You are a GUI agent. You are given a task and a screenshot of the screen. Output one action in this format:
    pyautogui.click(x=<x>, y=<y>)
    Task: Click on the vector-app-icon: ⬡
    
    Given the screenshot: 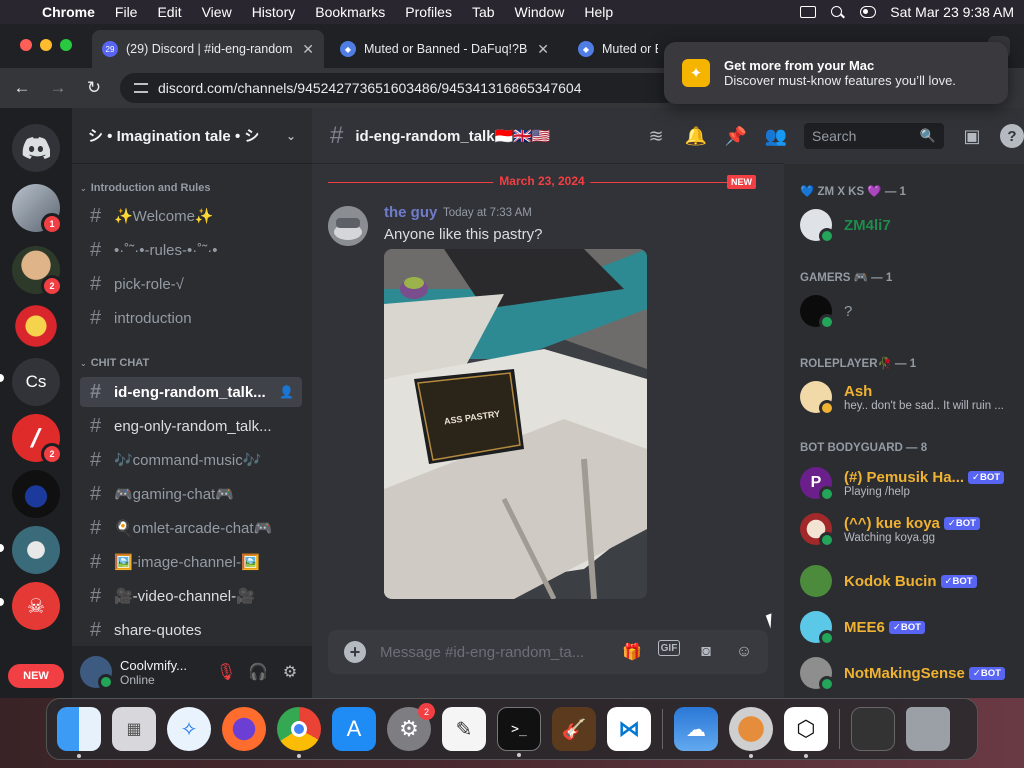 What is the action you would take?
    pyautogui.click(x=806, y=732)
    